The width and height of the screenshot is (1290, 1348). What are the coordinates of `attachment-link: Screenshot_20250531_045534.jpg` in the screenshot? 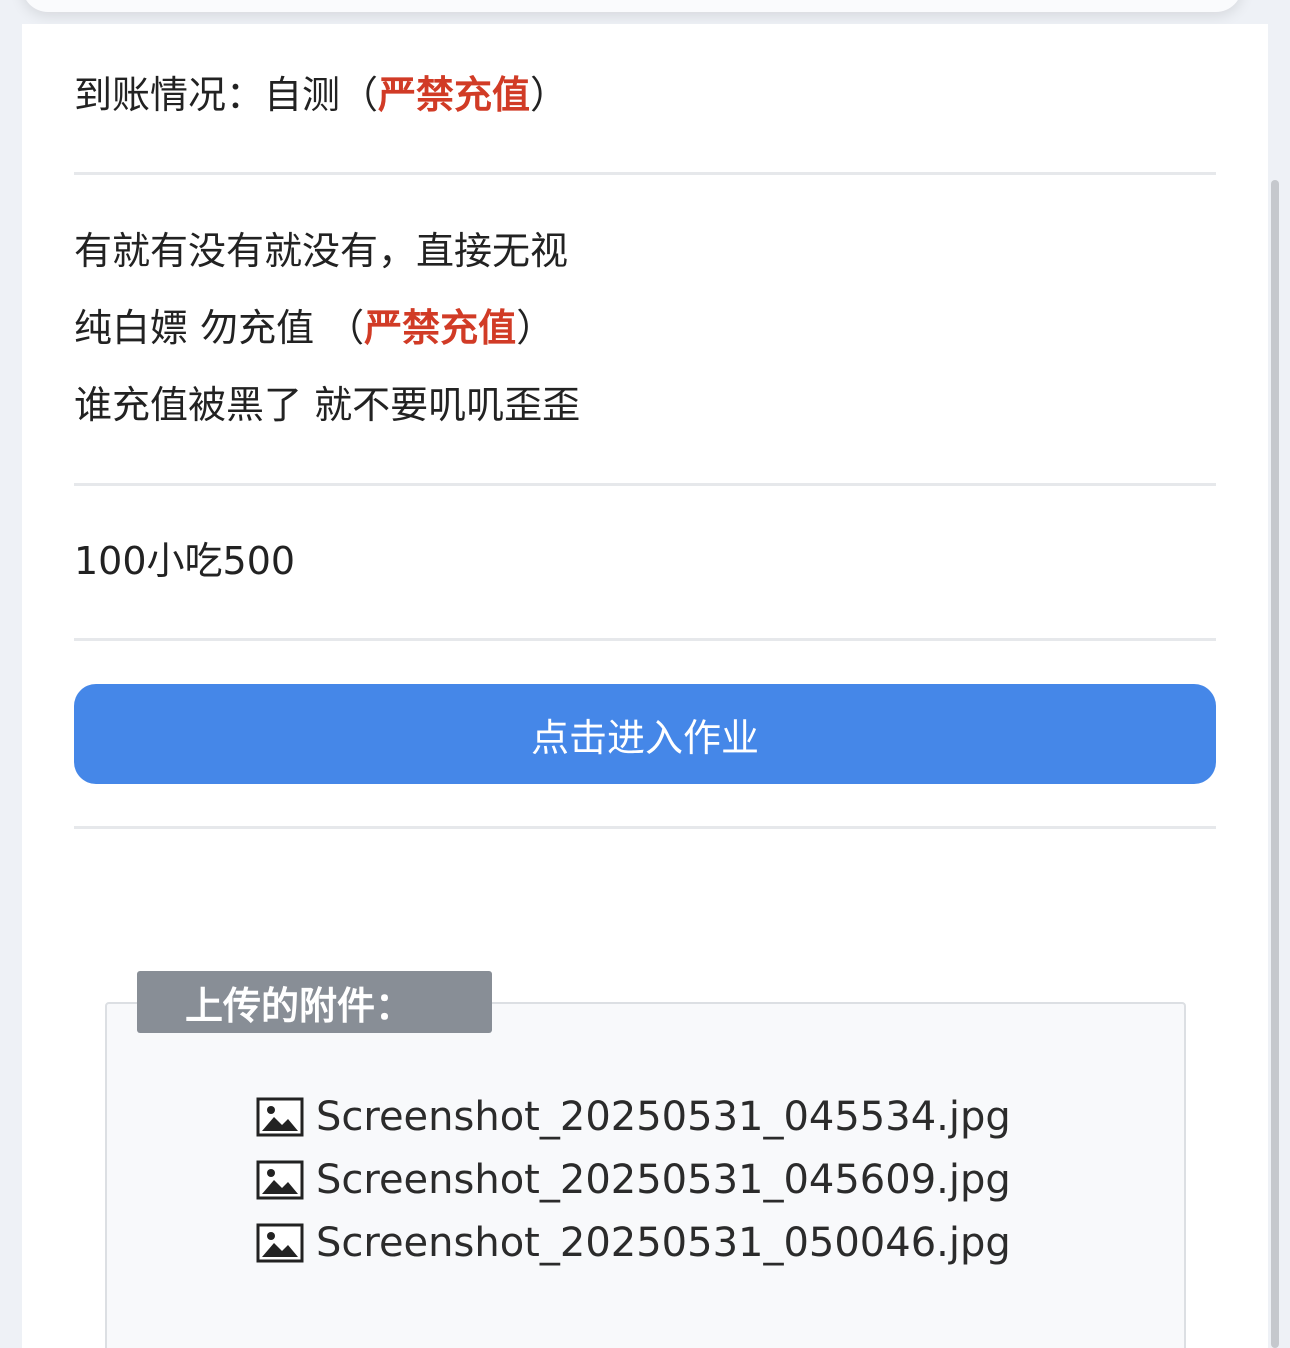 It's located at (633, 1117).